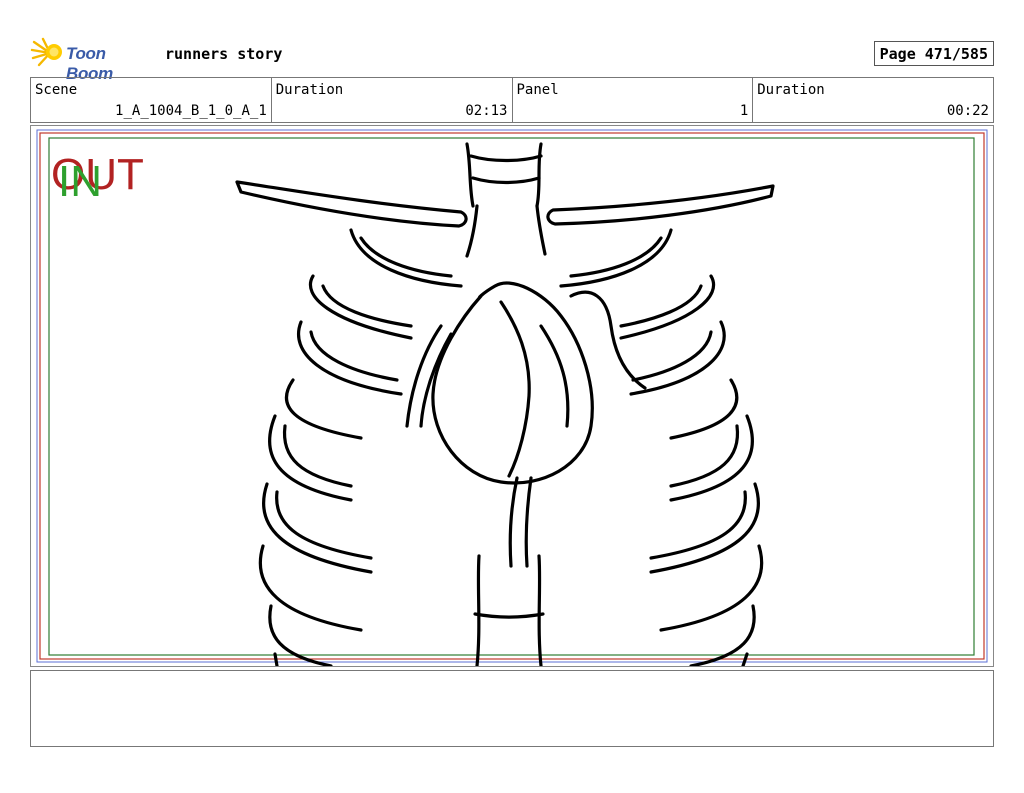  What do you see at coordinates (80, 181) in the screenshot?
I see `in-marker: IN` at bounding box center [80, 181].